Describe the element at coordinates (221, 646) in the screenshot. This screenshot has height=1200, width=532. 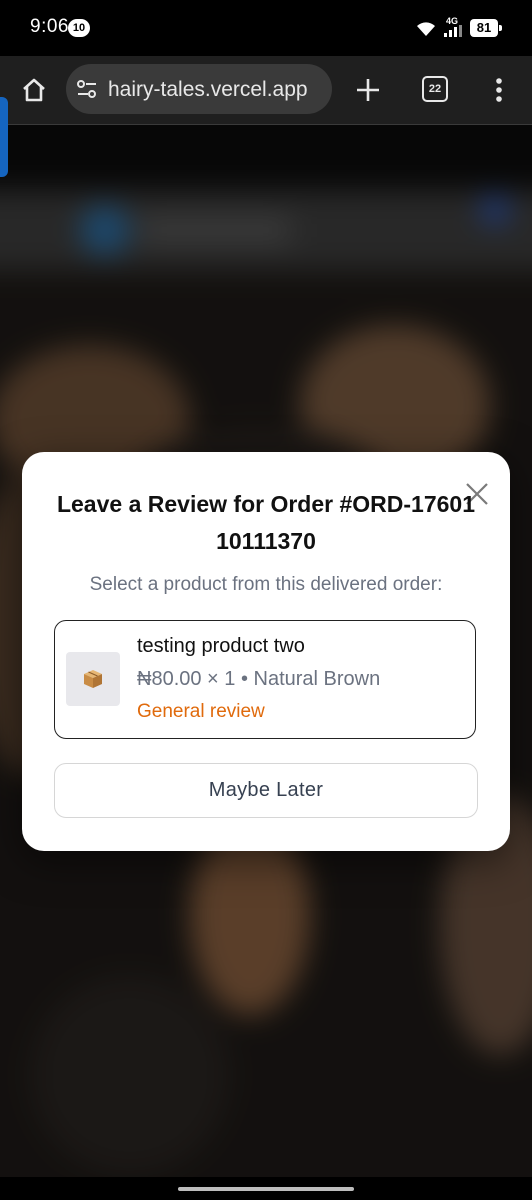
I see `product-name: testing product two` at that location.